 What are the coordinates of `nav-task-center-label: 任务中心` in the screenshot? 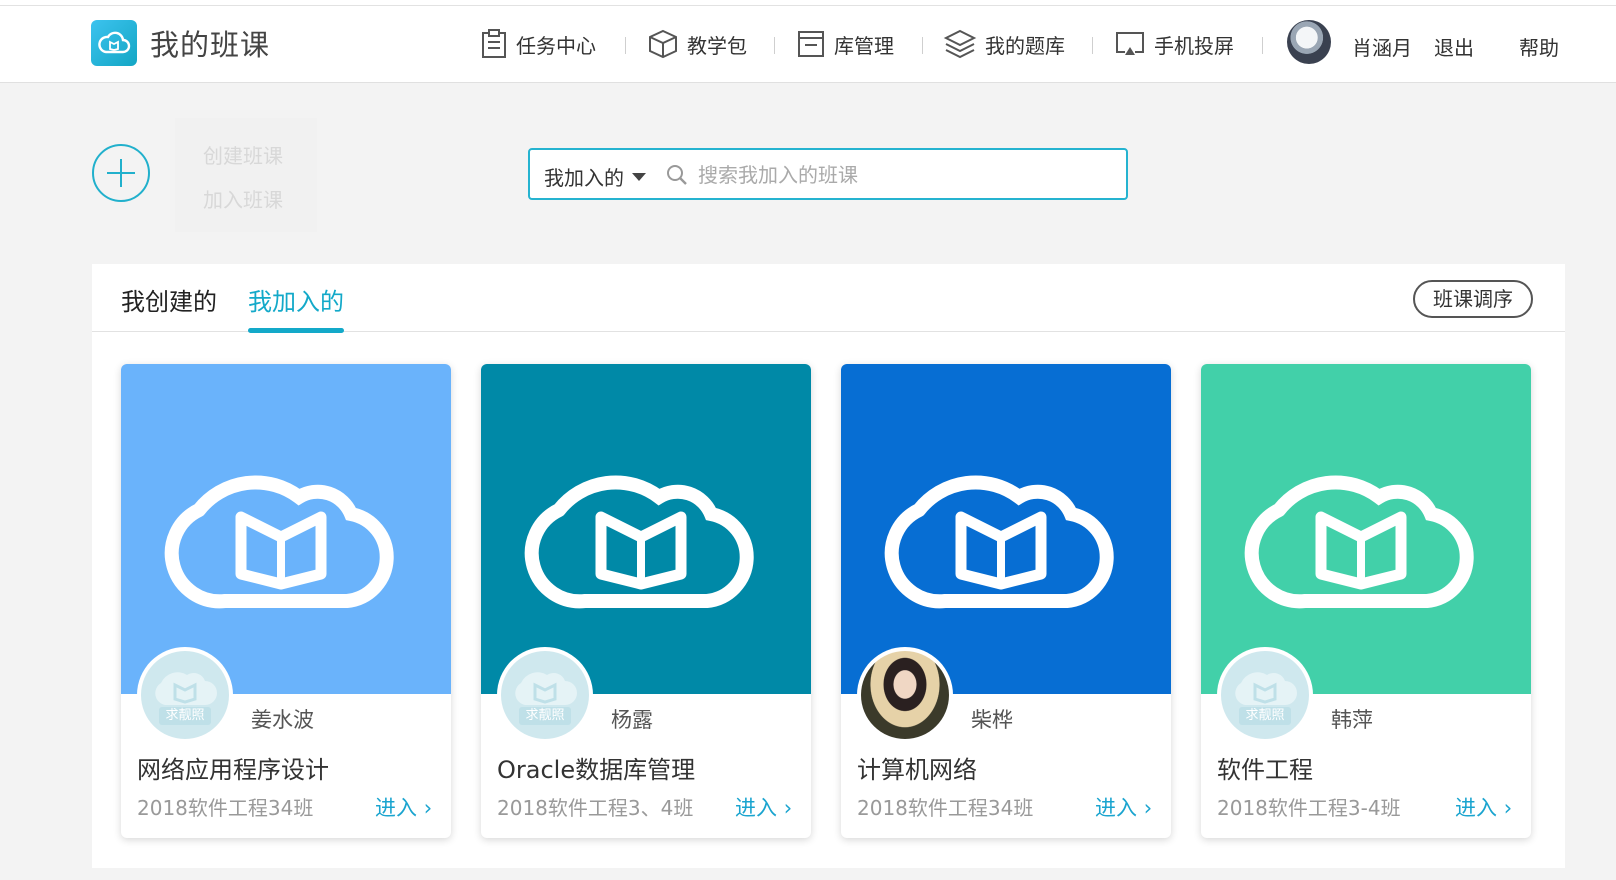 It's located at (556, 45).